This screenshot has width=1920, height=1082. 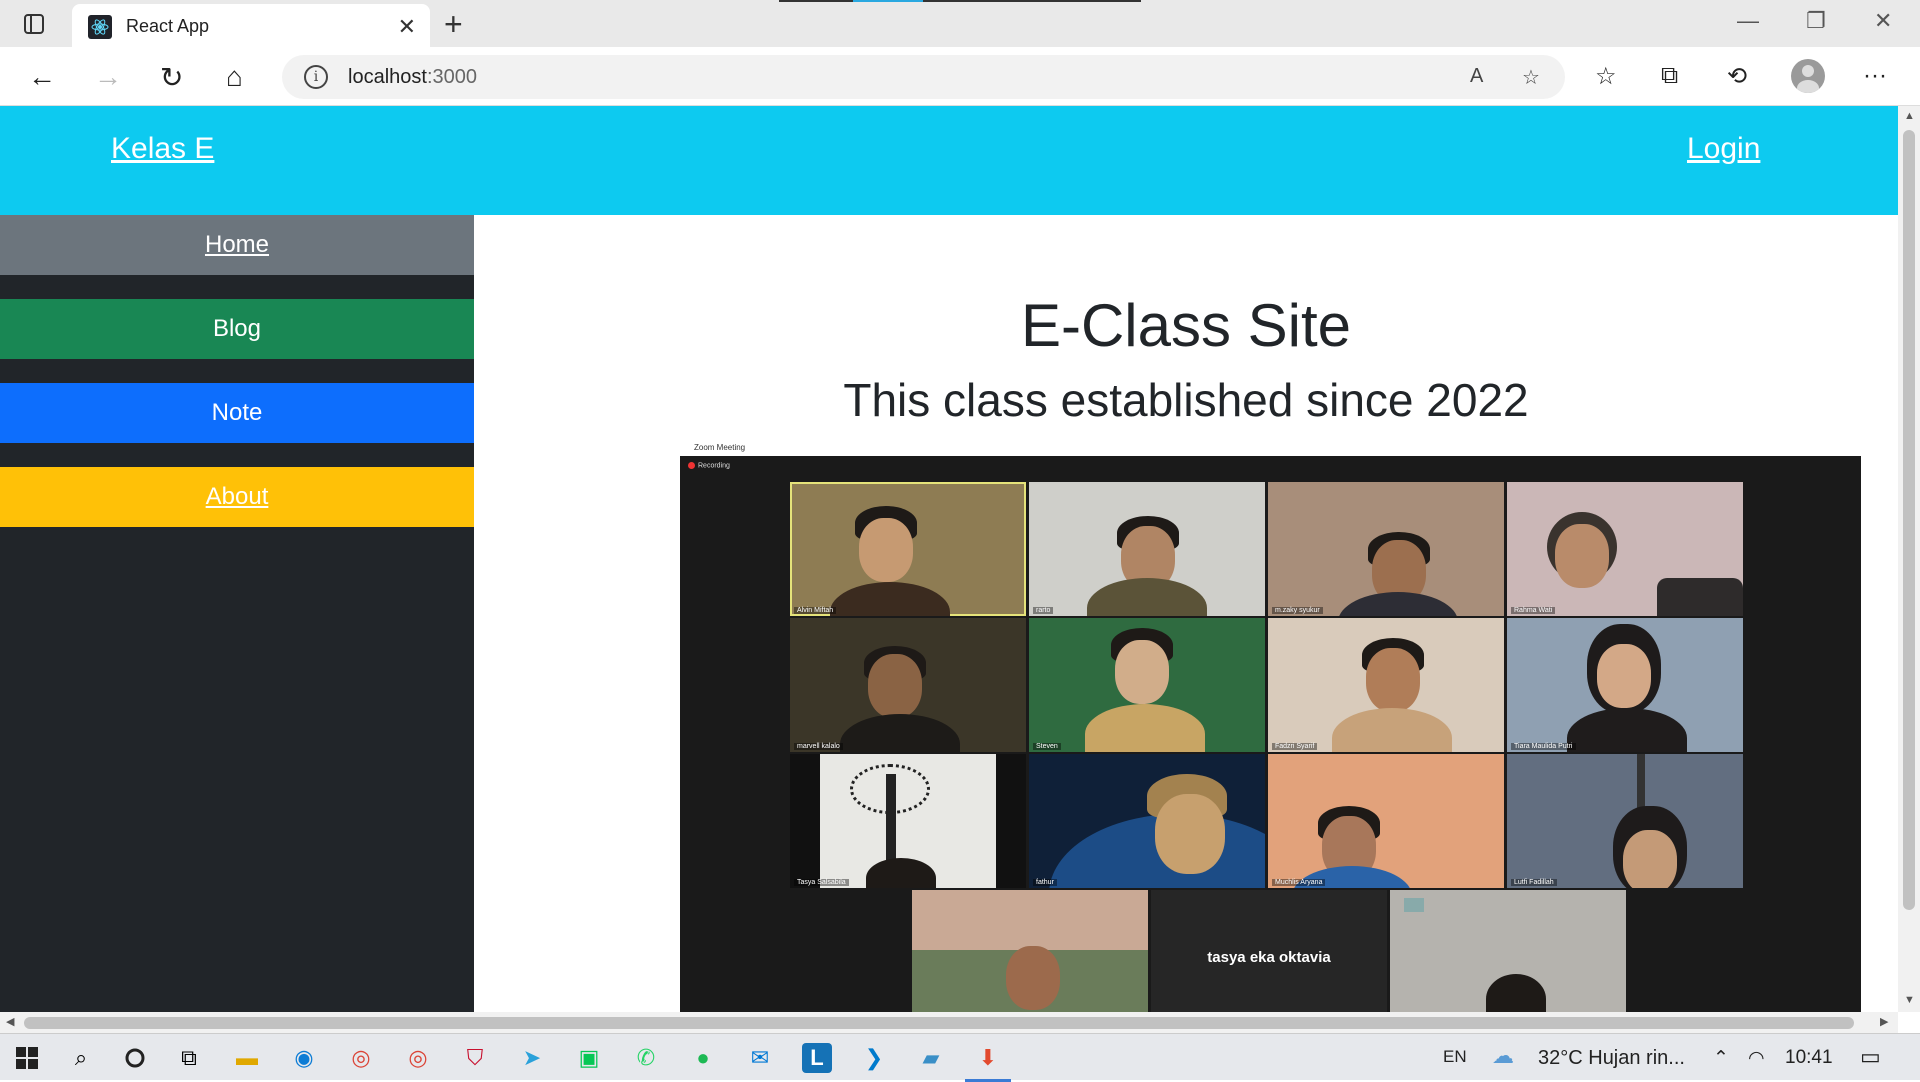 What do you see at coordinates (821, 882) in the screenshot?
I see `participant-name: Tasya Salsabila` at bounding box center [821, 882].